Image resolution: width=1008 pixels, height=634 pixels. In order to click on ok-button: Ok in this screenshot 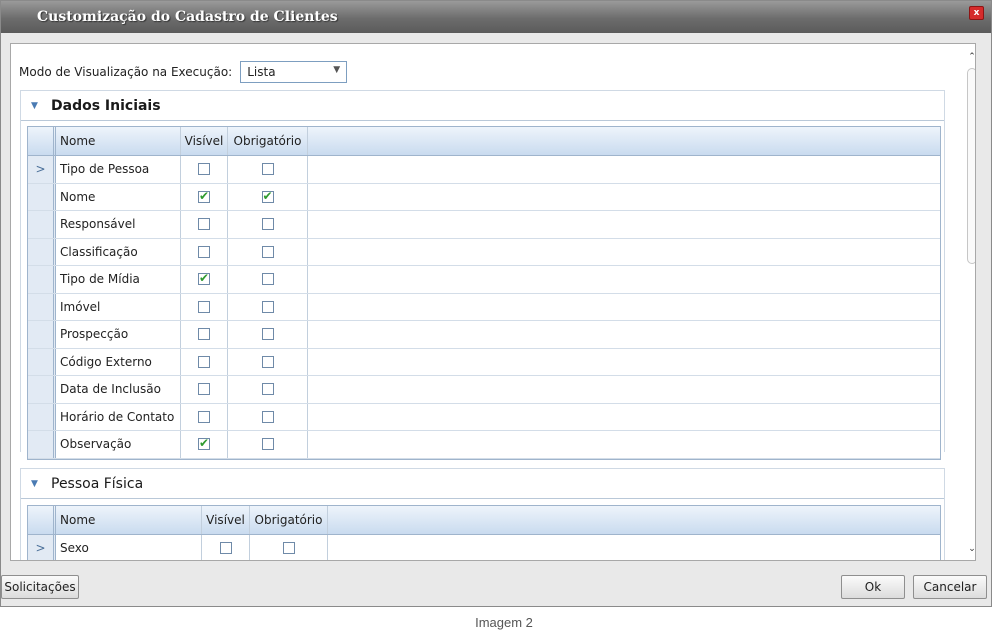, I will do `click(873, 587)`.